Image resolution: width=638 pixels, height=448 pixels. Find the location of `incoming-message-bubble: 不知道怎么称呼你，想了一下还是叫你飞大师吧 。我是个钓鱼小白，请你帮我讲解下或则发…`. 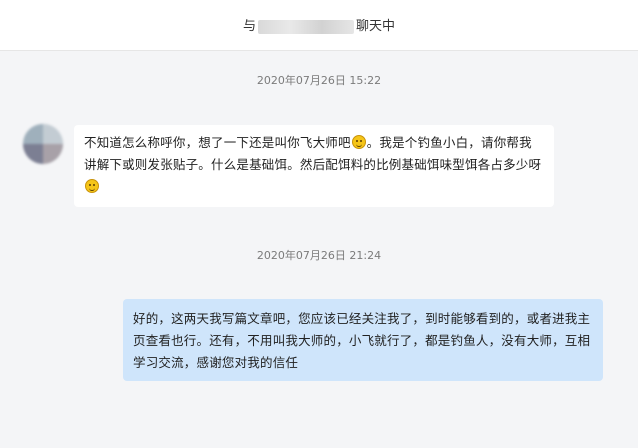

incoming-message-bubble: 不知道怎么称呼你，想了一下还是叫你飞大师吧 。我是个钓鱼小白，请你帮我讲解下或则发… is located at coordinates (314, 166).